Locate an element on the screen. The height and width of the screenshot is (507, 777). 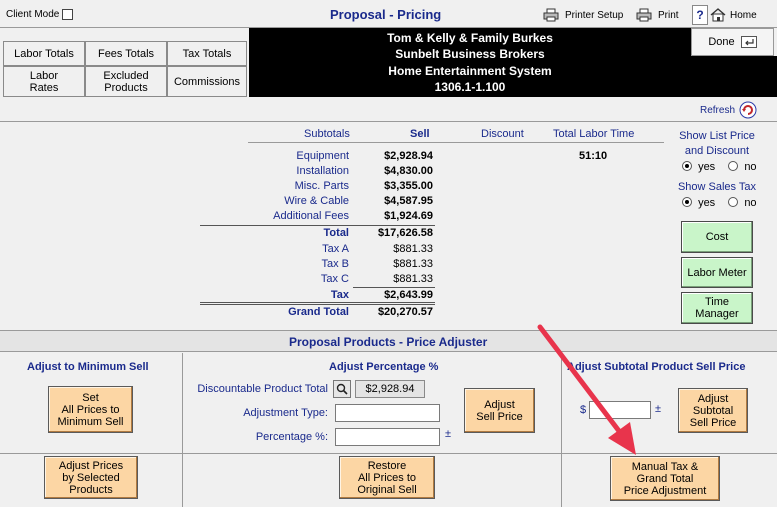
tab-commissions: Commissions is located at coordinates (207, 81).